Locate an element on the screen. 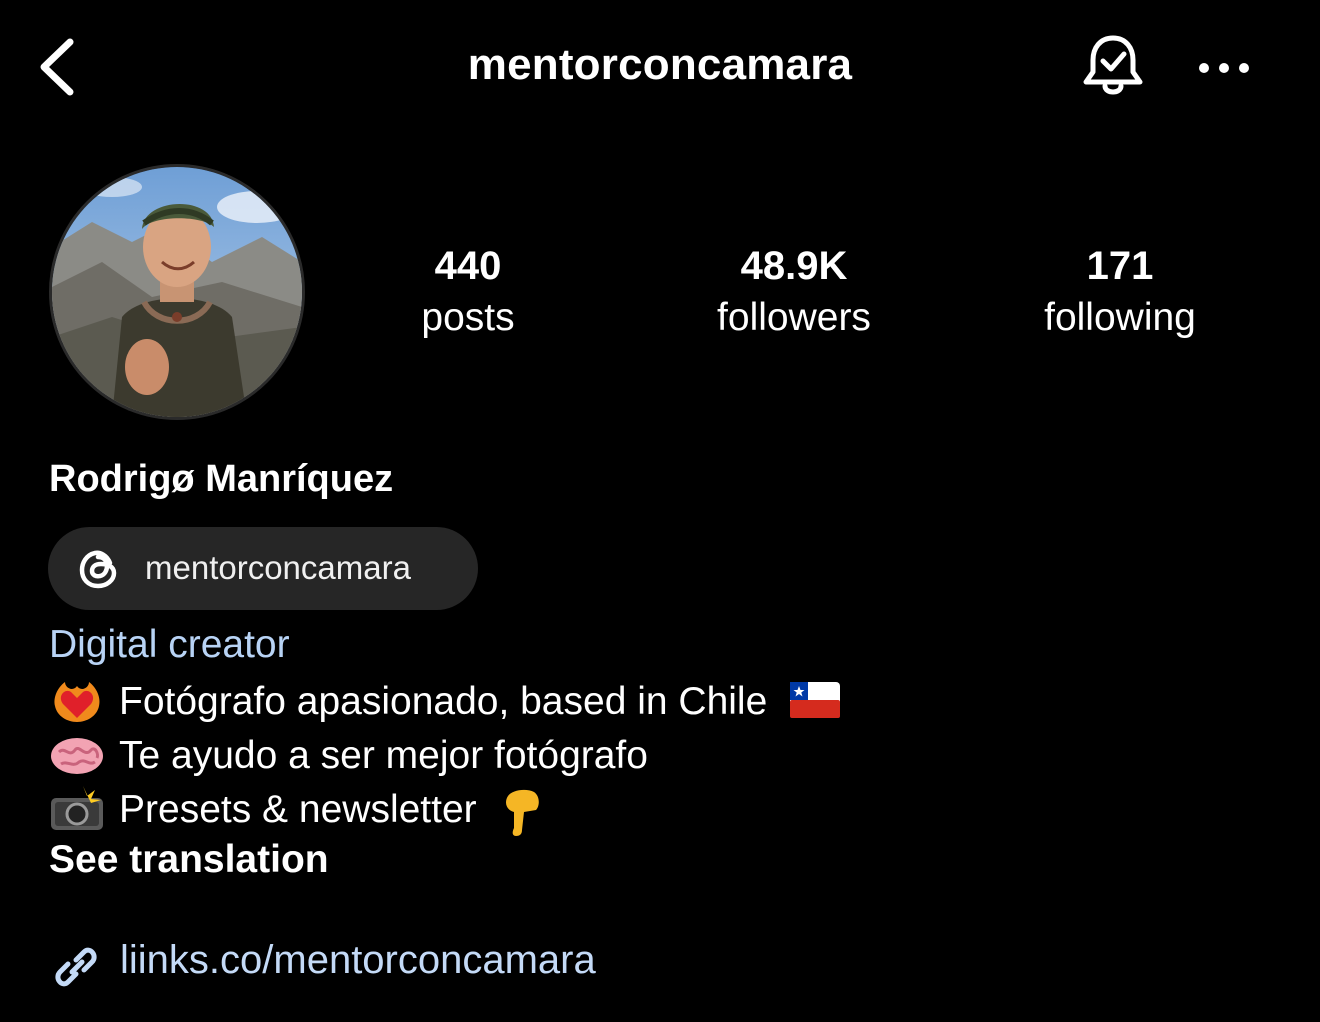 Image resolution: width=1320 pixels, height=1022 pixels. posts-label: posts is located at coordinates (468, 317).